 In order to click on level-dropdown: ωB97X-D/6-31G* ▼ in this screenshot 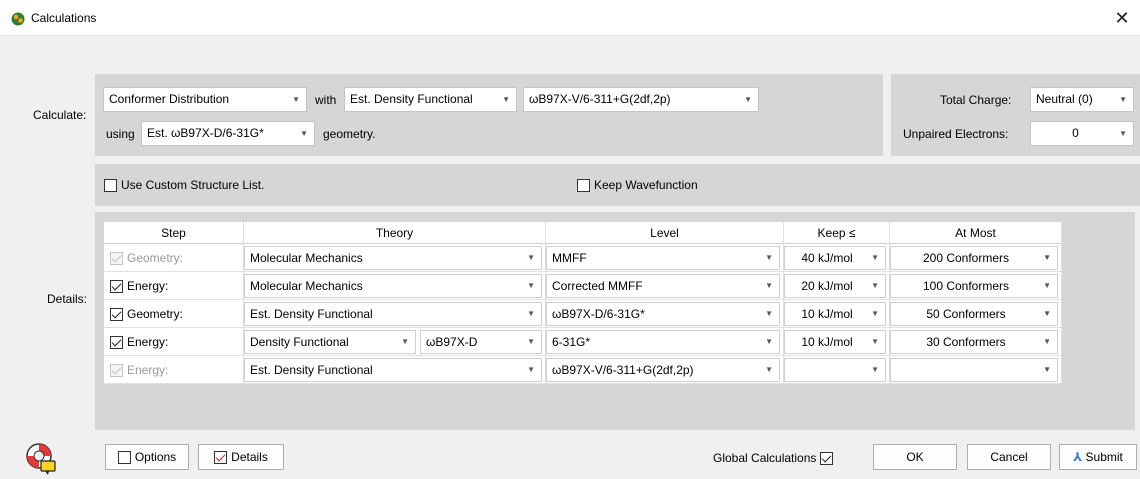, I will do `click(663, 314)`.